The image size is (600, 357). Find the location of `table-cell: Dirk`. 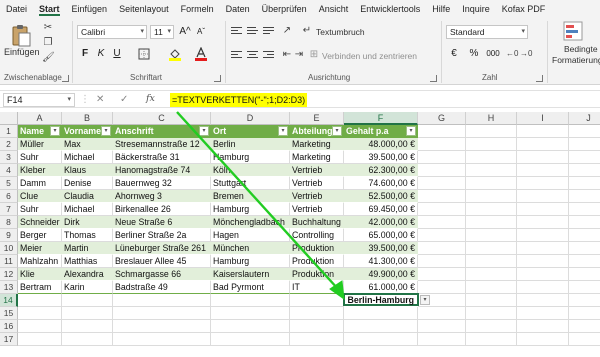

table-cell: Dirk is located at coordinates (87, 222).